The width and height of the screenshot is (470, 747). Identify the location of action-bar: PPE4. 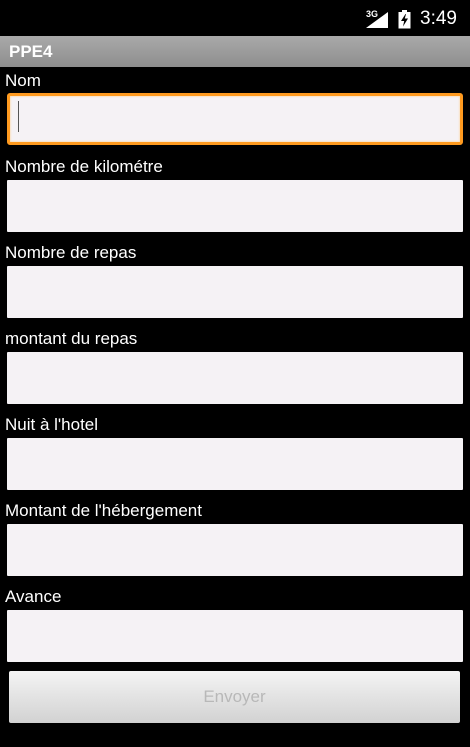
(235, 51).